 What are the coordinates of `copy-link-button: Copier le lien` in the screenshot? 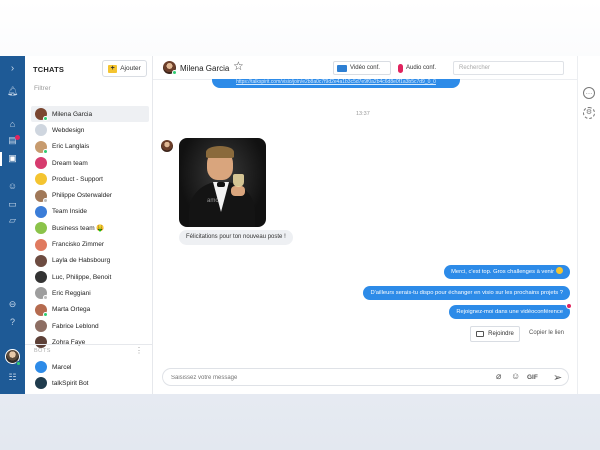 It's located at (546, 333).